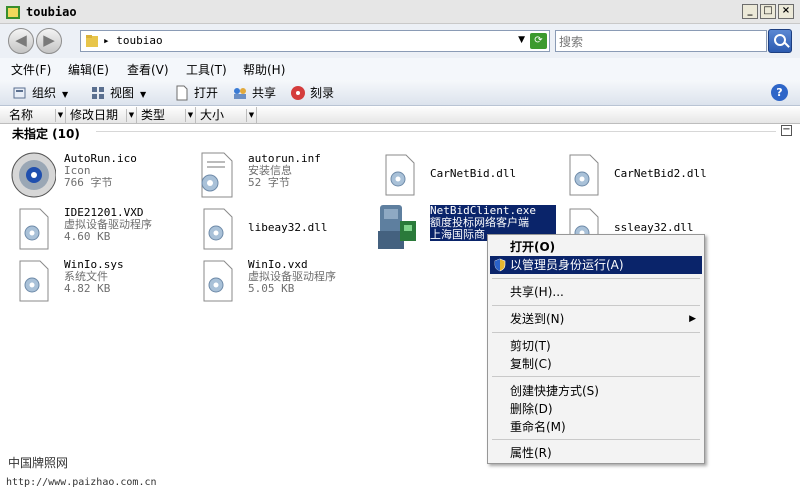  What do you see at coordinates (538, 41) in the screenshot?
I see `refresh-icon: ⟳` at bounding box center [538, 41].